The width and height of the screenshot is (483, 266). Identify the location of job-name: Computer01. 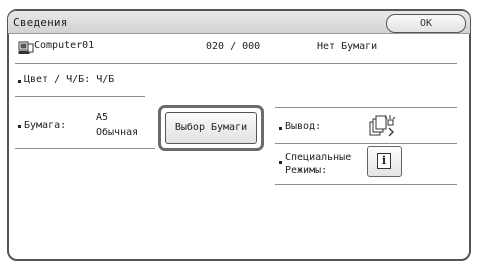
(64, 45).